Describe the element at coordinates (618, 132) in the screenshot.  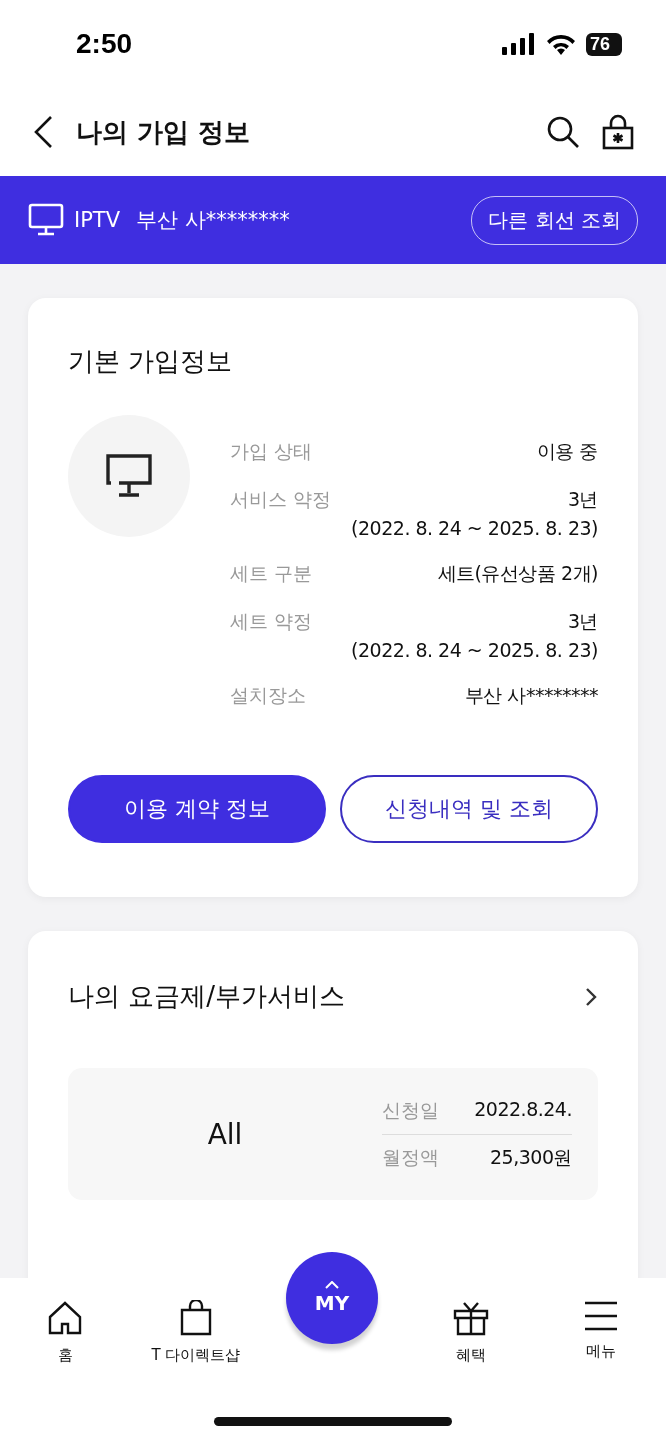
I see `lock-icon` at that location.